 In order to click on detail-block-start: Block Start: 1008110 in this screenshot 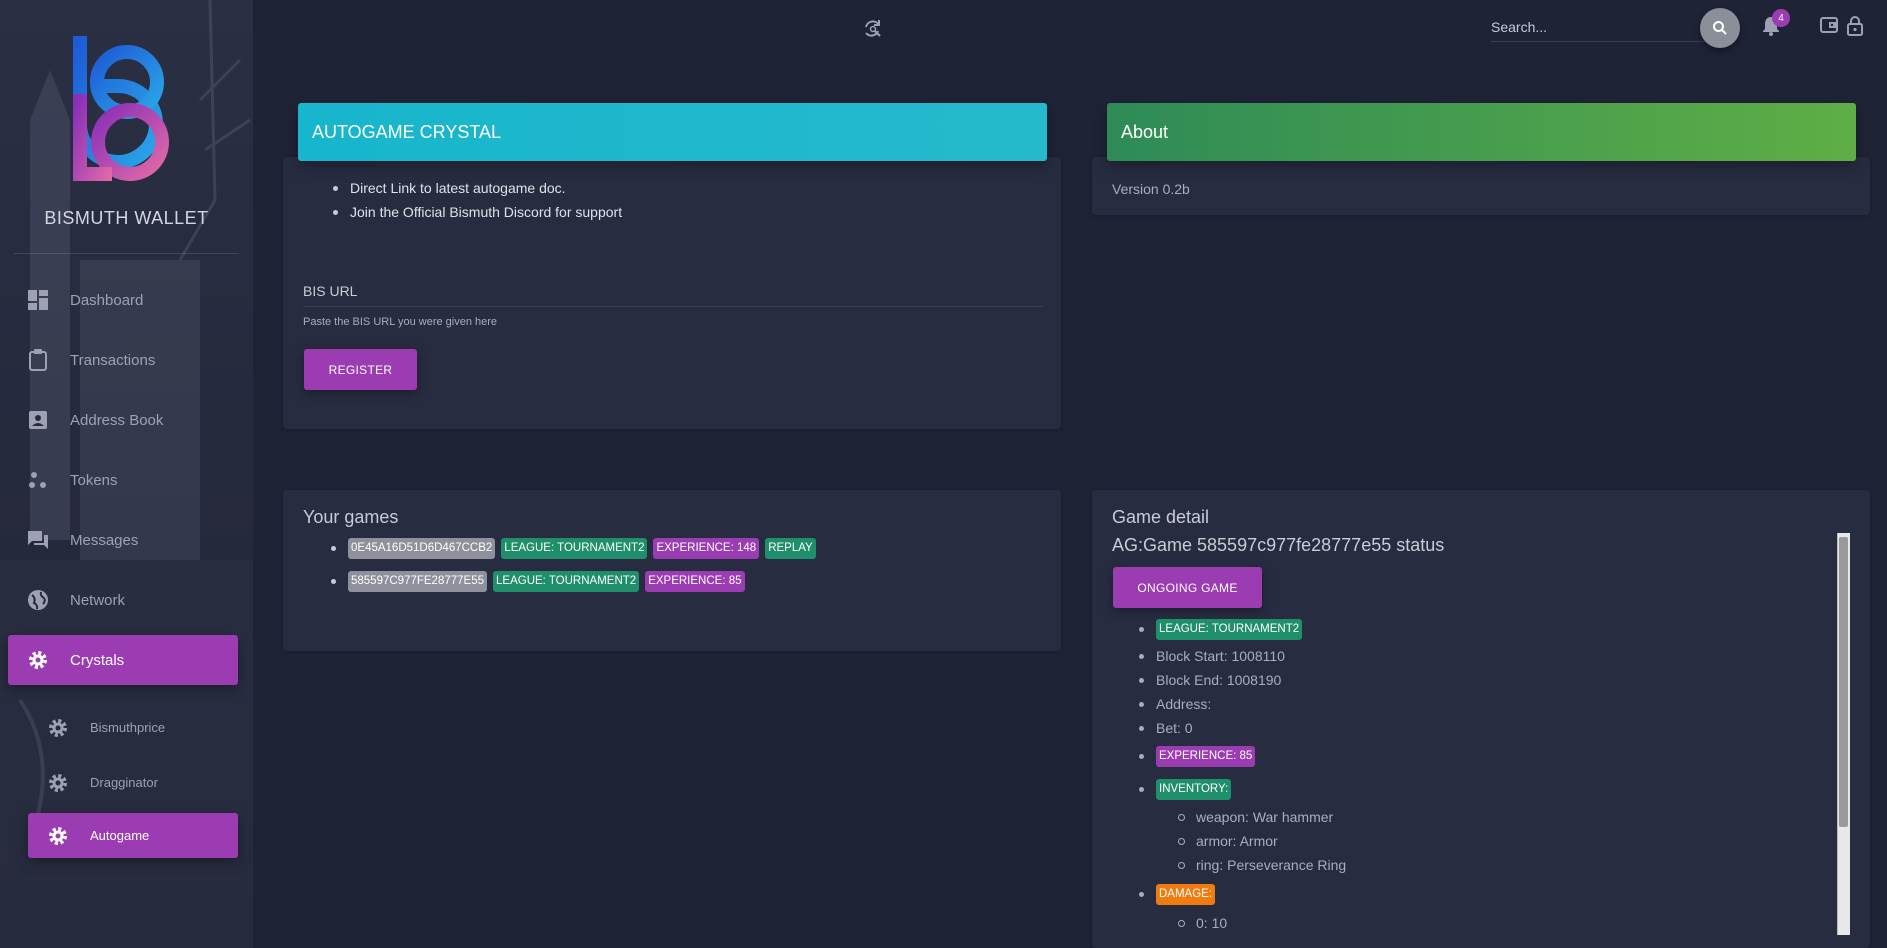, I will do `click(1212, 656)`.